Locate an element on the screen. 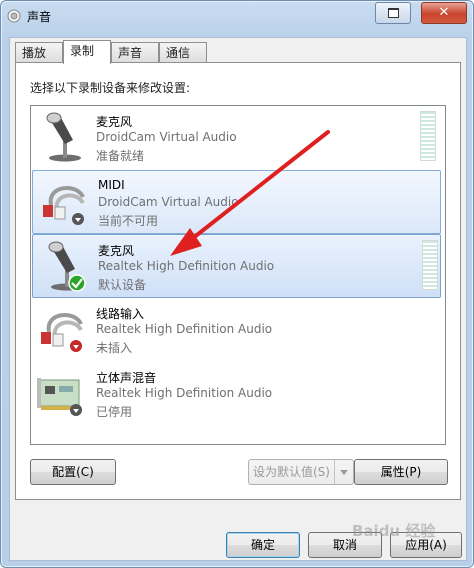 The image size is (474, 568). maximize-button is located at coordinates (393, 13).